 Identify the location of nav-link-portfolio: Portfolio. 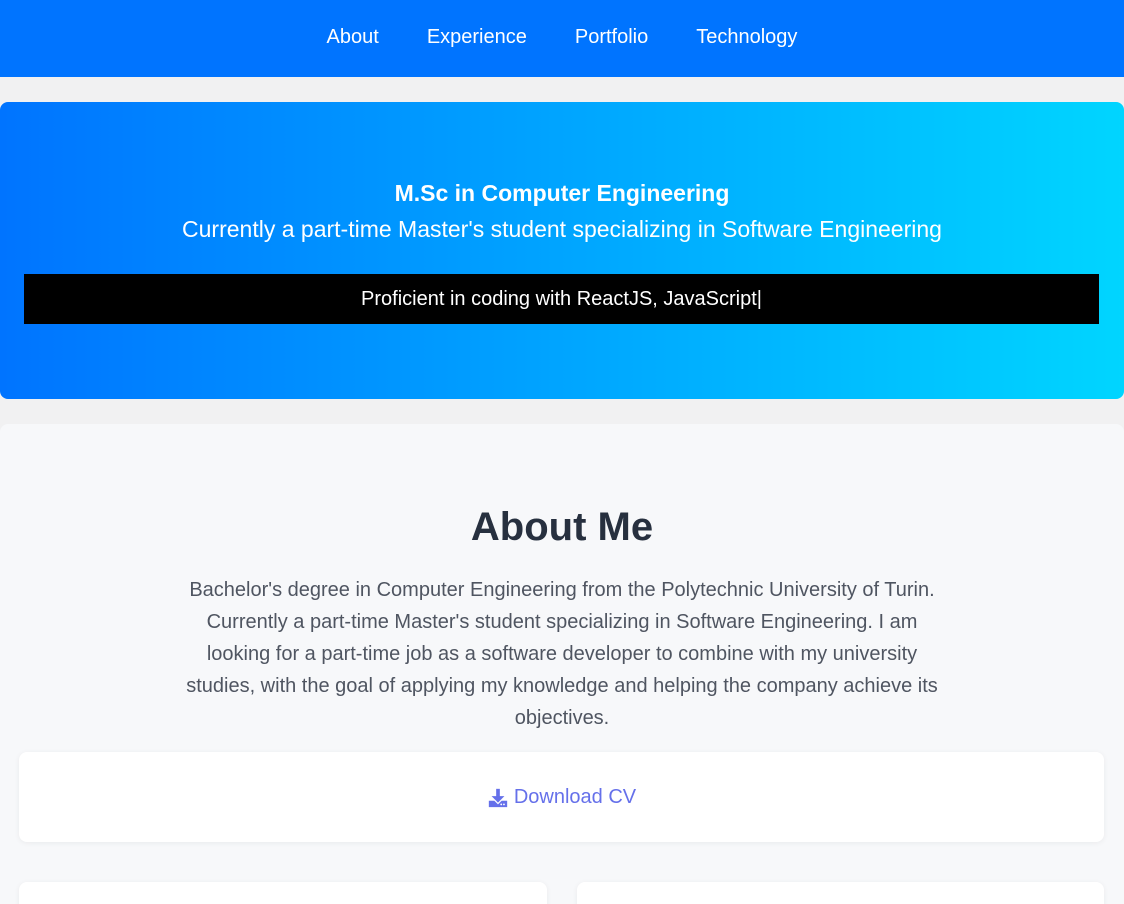
(611, 37).